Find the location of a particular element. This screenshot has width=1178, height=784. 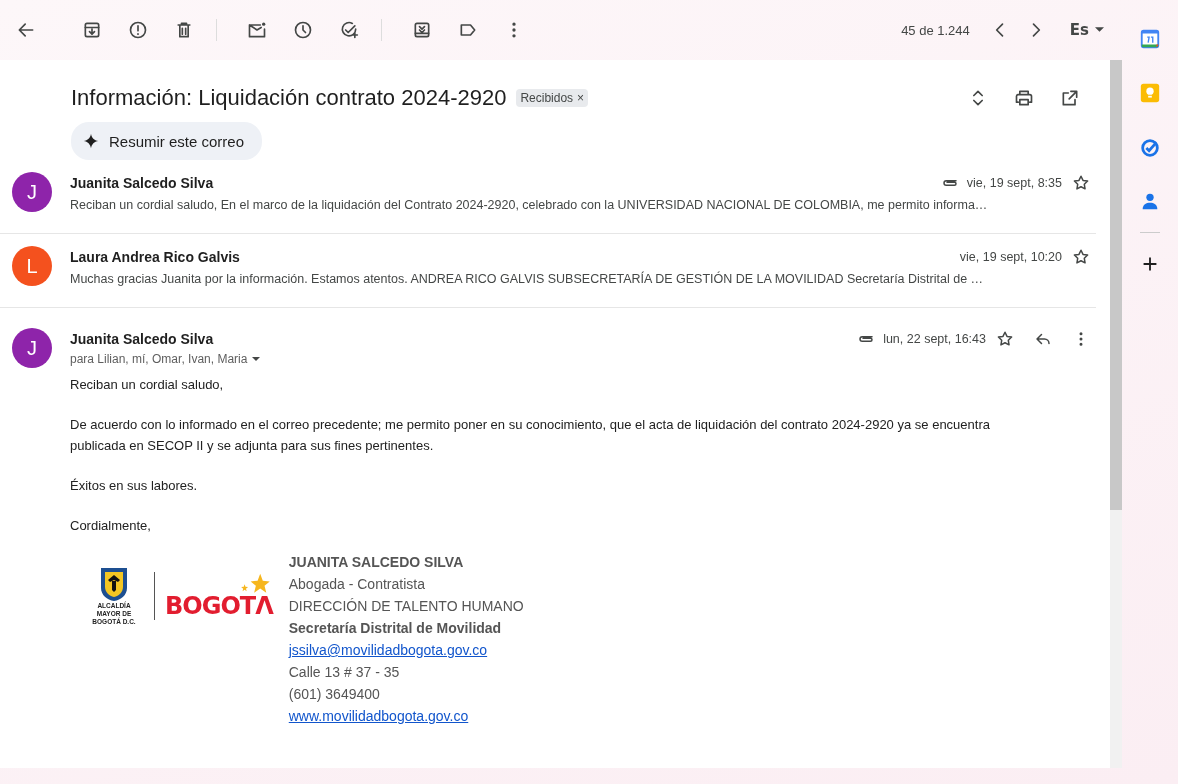

scrollbar-thumb is located at coordinates (1116, 285).